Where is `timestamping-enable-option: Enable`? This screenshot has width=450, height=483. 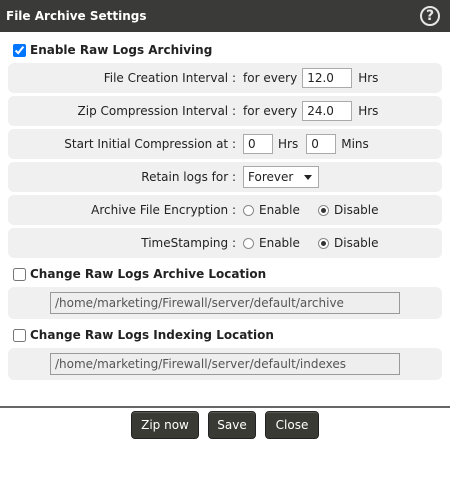 timestamping-enable-option: Enable is located at coordinates (280, 243).